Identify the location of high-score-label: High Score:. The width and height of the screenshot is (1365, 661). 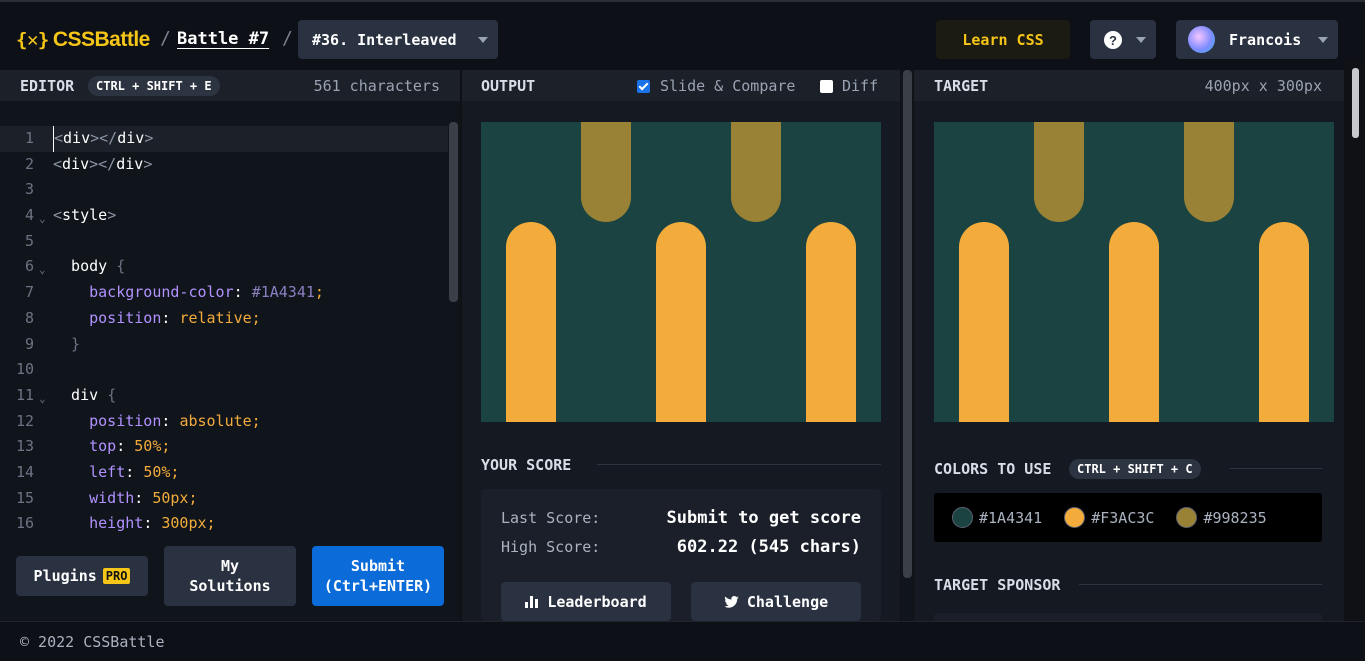
(551, 547).